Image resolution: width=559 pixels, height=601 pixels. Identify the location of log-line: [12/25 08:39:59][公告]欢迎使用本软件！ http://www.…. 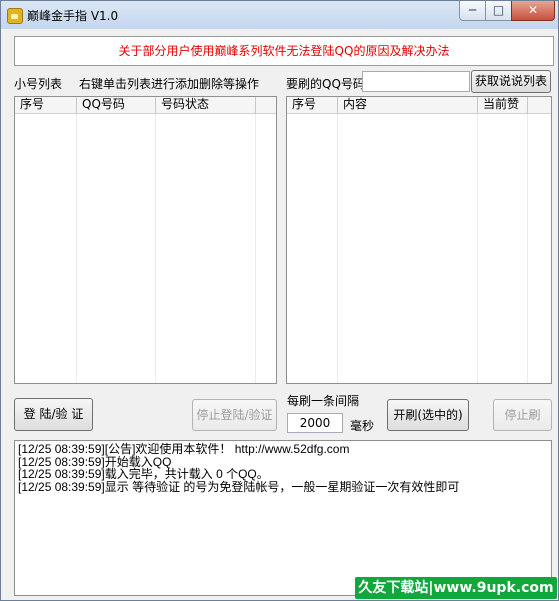
(184, 449).